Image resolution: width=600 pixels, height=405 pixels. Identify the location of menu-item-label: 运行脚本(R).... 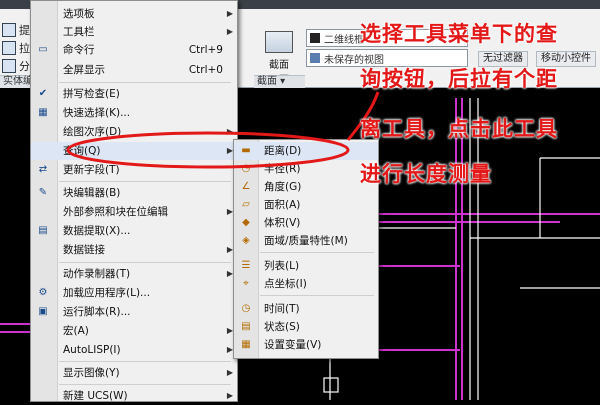
(97, 312).